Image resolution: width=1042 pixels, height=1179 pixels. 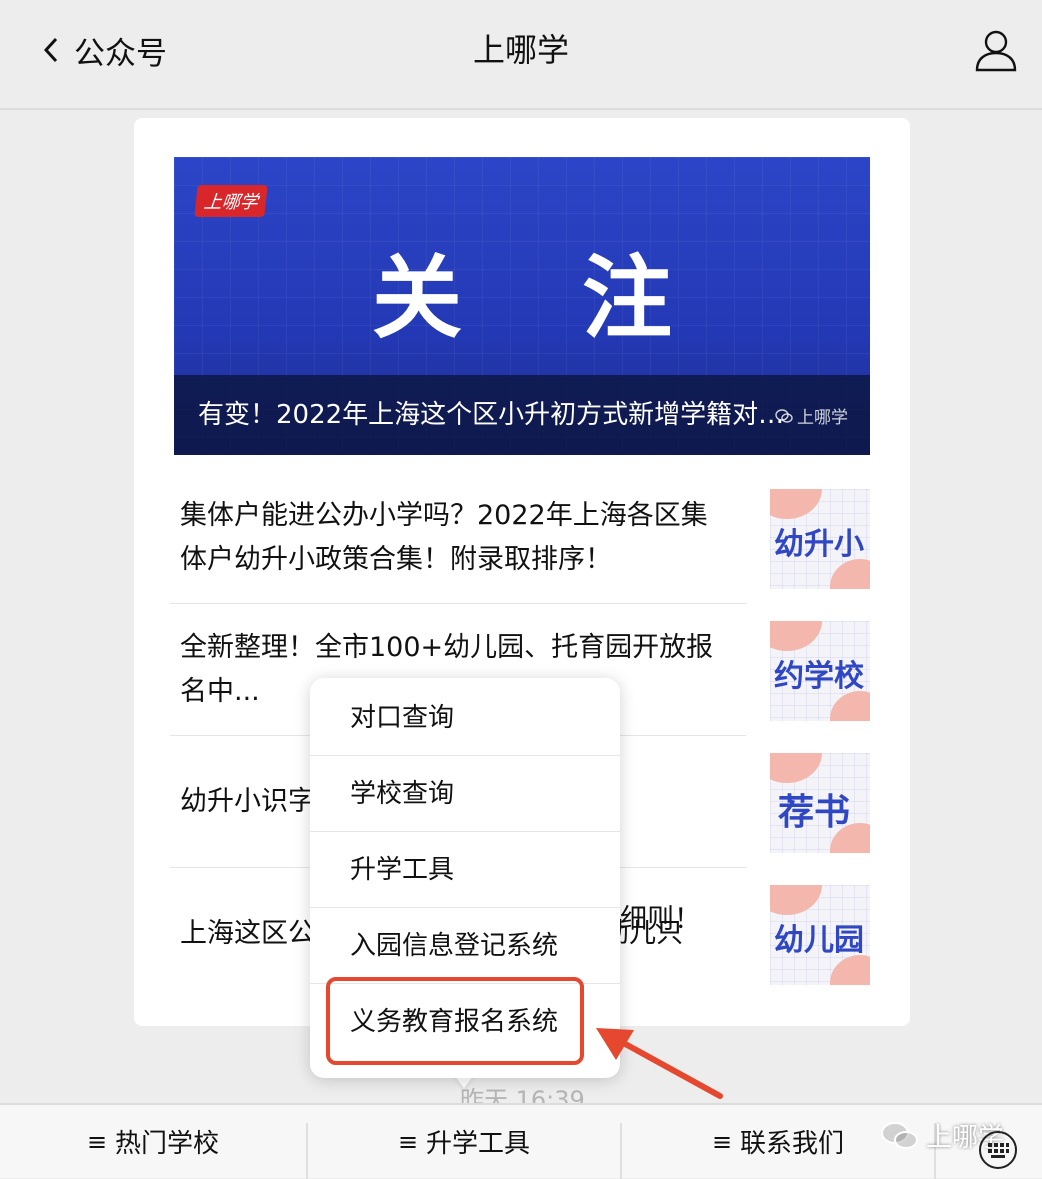 What do you see at coordinates (819, 940) in the screenshot?
I see `thumbnail-text: 幼儿园` at bounding box center [819, 940].